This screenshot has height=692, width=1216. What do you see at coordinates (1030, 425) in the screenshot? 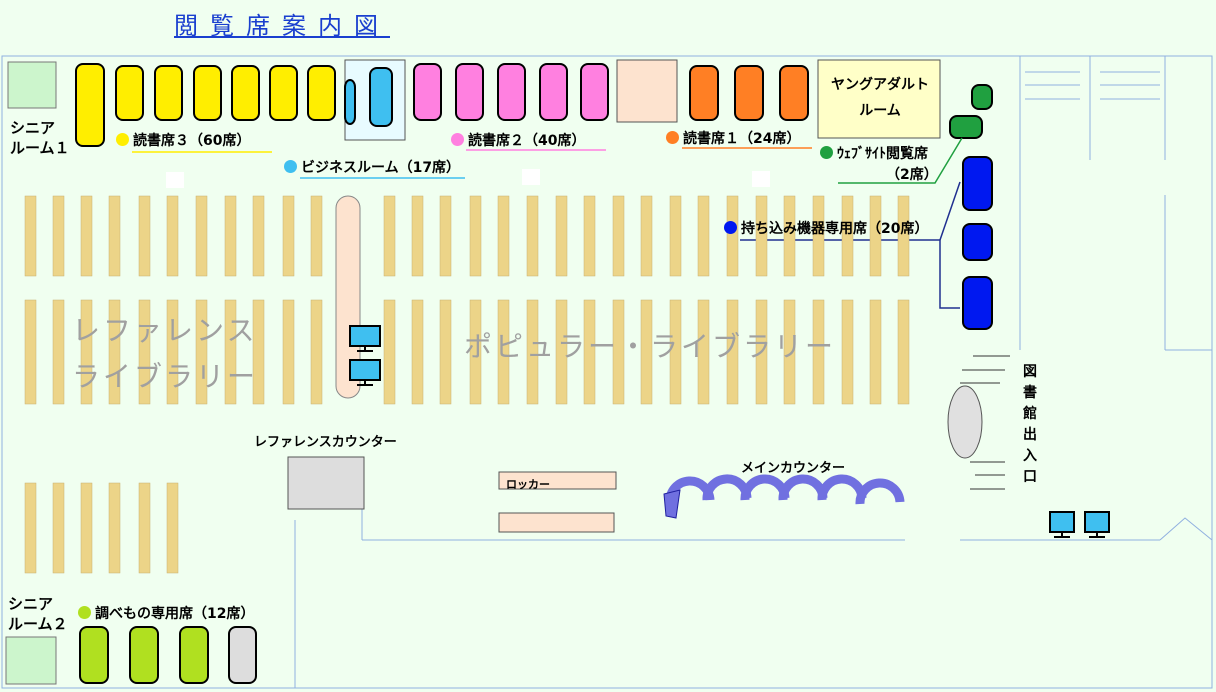
I see `entrance-label: 図書館出入口` at bounding box center [1030, 425].